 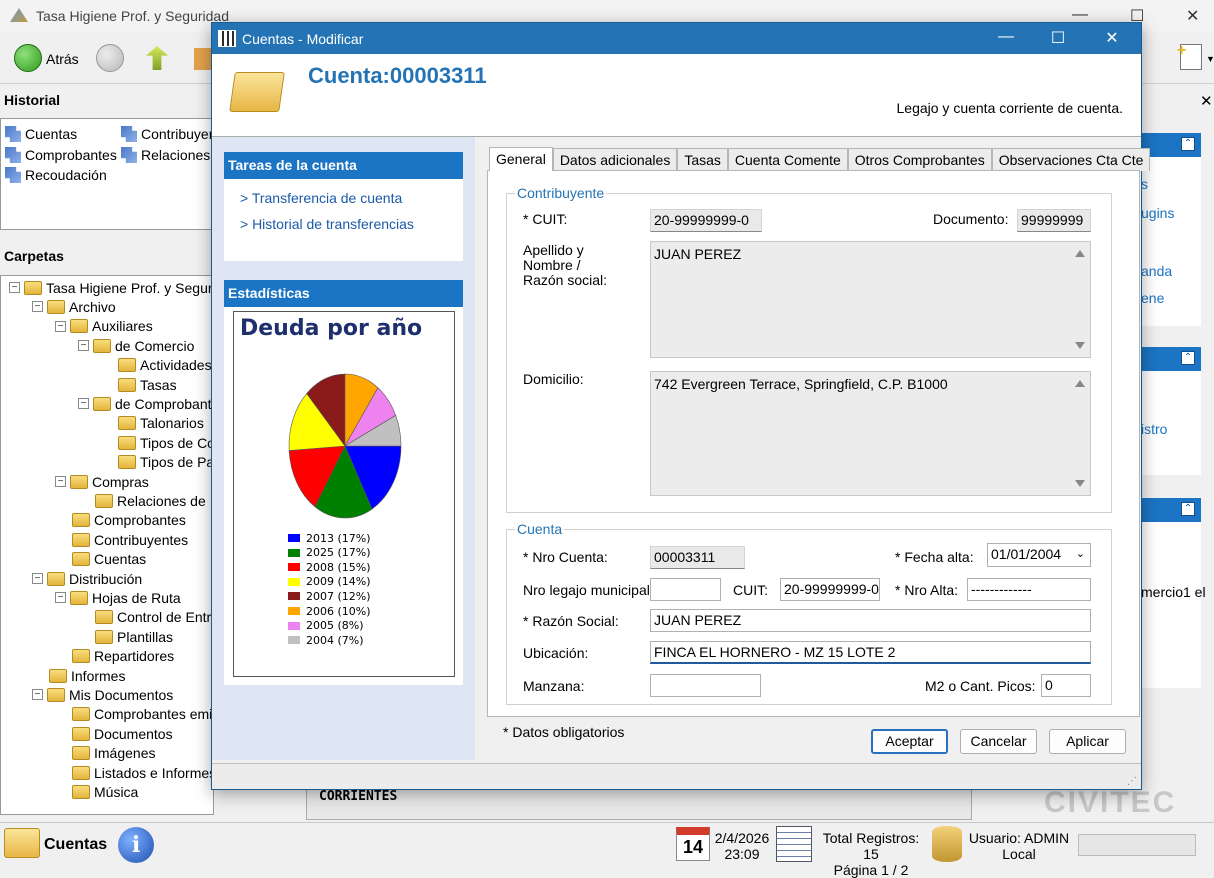 What do you see at coordinates (120, 520) in the screenshot?
I see `tree-item: Comprobantes` at bounding box center [120, 520].